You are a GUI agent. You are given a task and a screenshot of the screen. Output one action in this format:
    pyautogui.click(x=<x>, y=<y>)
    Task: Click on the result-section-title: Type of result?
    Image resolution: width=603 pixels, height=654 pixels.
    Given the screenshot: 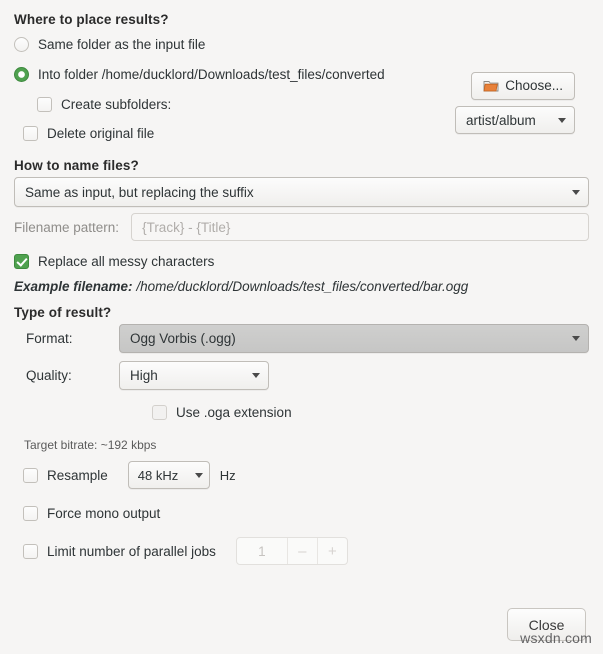 What is the action you would take?
    pyautogui.click(x=63, y=312)
    